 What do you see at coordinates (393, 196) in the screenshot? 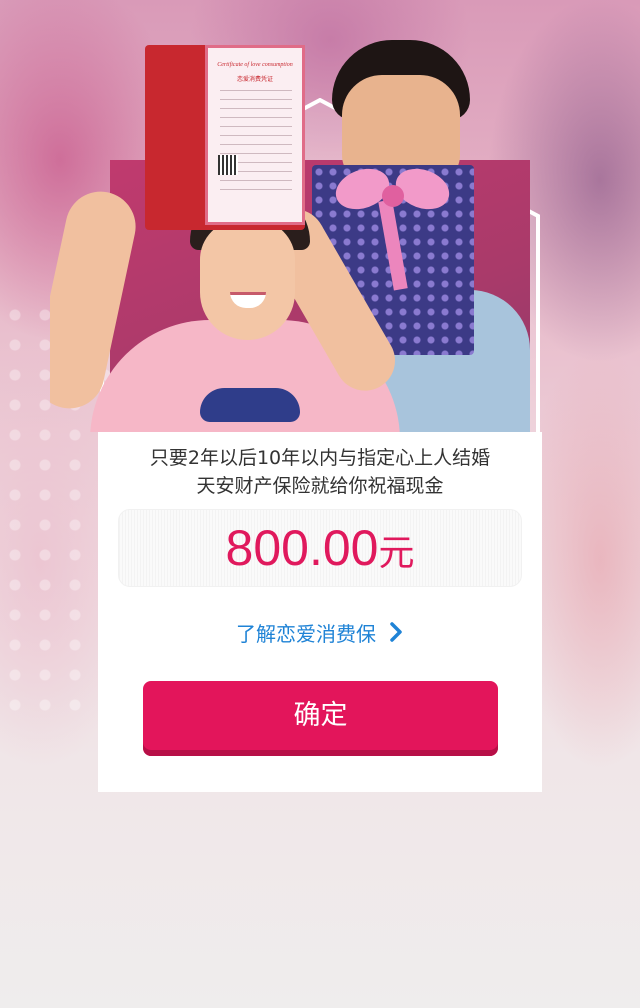
I see `gift-bow-knot` at bounding box center [393, 196].